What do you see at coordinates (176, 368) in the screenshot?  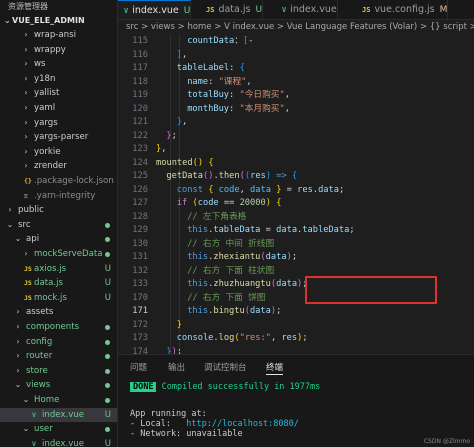 I see `panel-tab: 输出` at bounding box center [176, 368].